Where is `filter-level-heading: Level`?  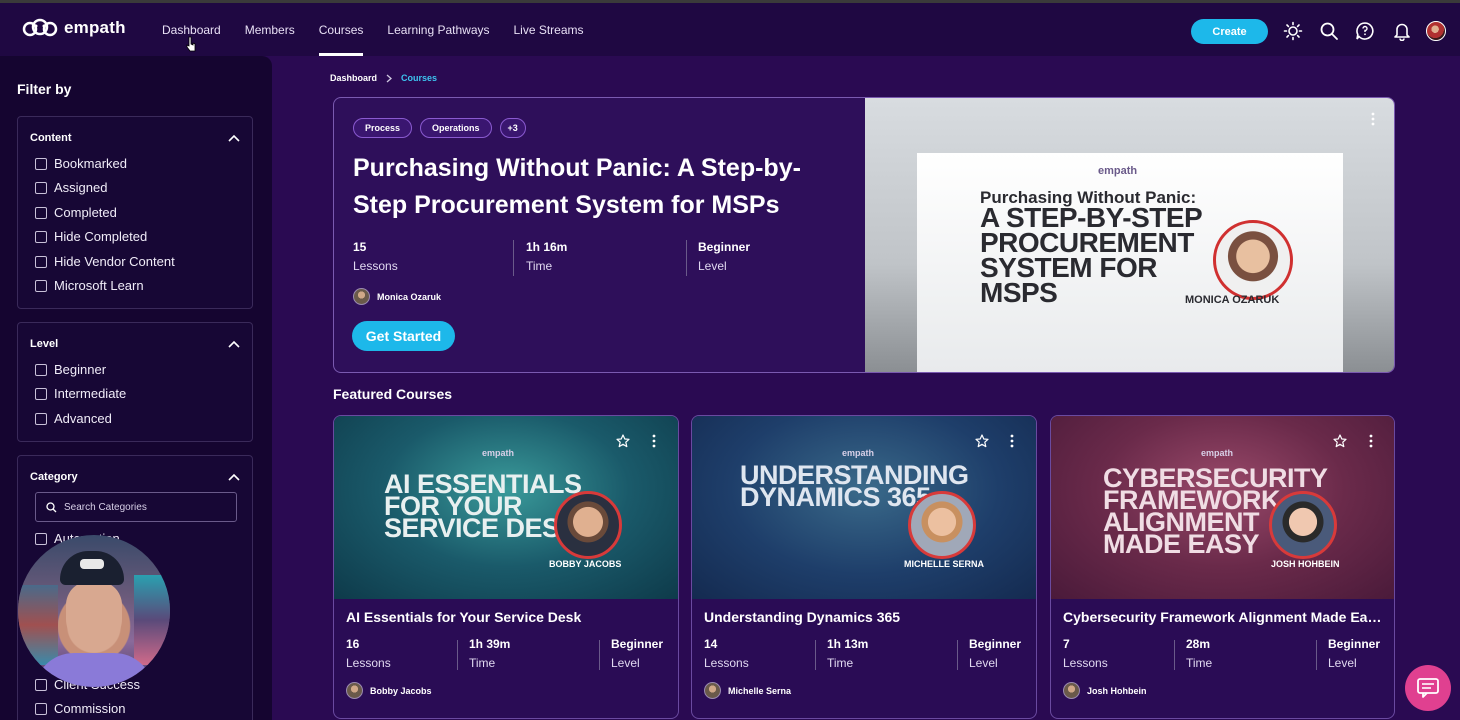
filter-level-heading: Level is located at coordinates (44, 344).